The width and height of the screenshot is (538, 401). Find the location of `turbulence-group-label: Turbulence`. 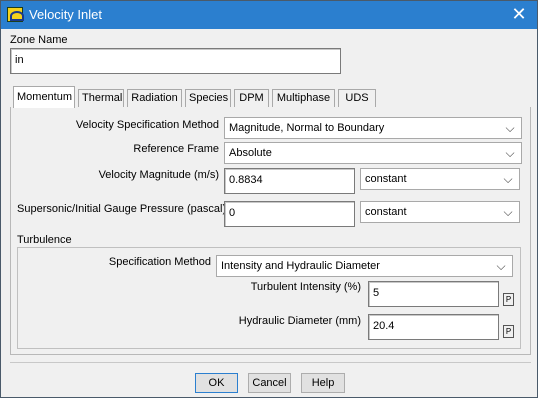

turbulence-group-label: Turbulence is located at coordinates (44, 240).